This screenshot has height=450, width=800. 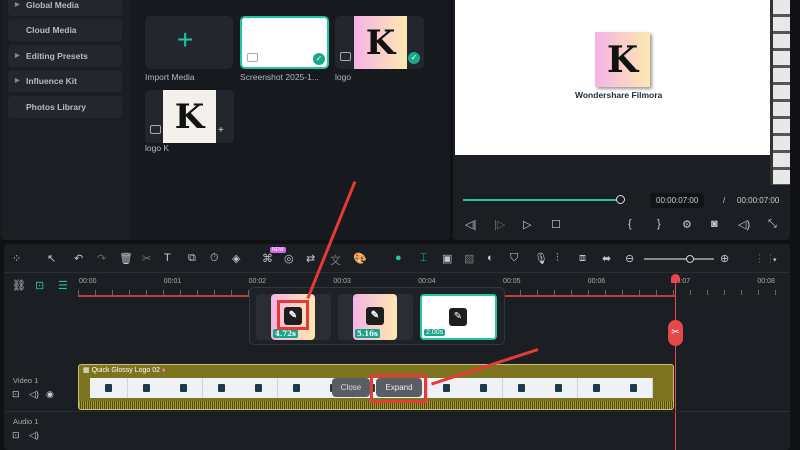 I want to click on playhead-split-button: ✂, so click(x=675, y=333).